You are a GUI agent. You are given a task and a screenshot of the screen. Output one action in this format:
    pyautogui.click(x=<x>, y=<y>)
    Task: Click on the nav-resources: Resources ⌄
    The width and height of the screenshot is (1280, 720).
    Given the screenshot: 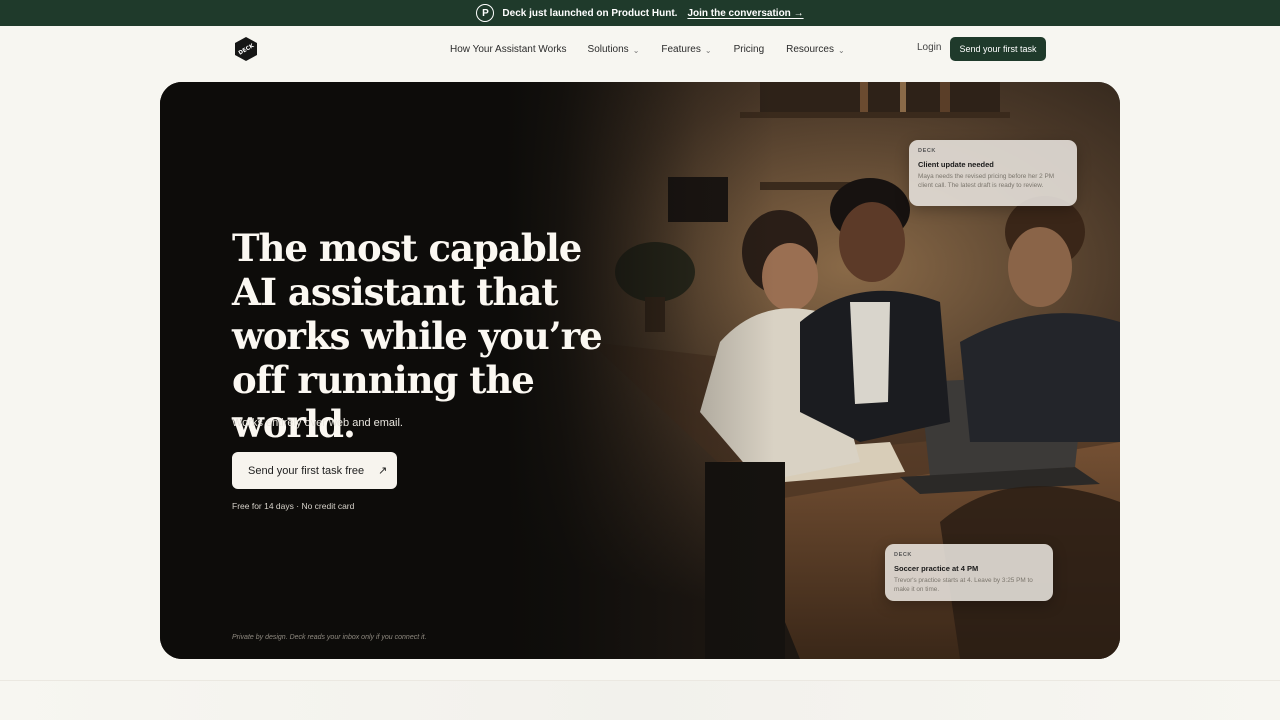 What is the action you would take?
    pyautogui.click(x=815, y=49)
    